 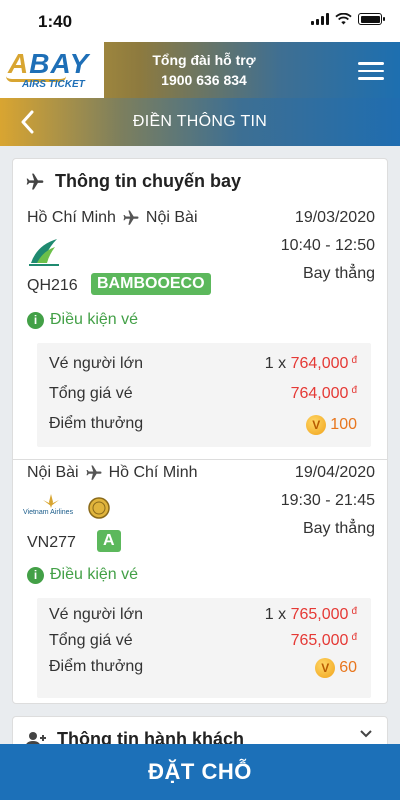 What do you see at coordinates (371, 71) in the screenshot?
I see `hamburger-icon` at bounding box center [371, 71].